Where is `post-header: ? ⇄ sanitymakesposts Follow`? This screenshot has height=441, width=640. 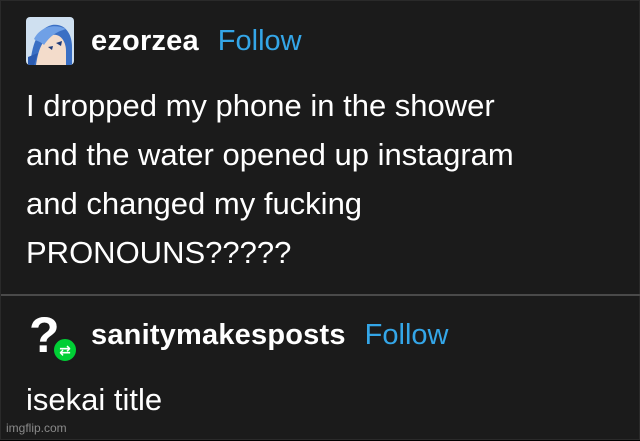 post-header: ? ⇄ sanitymakesposts Follow is located at coordinates (237, 335).